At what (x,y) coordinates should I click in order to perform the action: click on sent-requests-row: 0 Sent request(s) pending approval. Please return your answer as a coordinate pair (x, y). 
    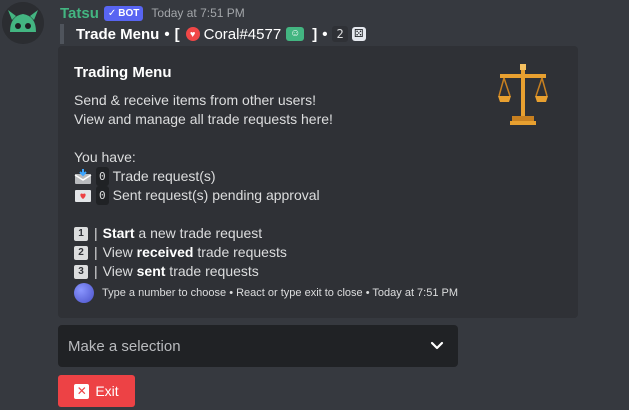
    Looking at the image, I should click on (318, 195).